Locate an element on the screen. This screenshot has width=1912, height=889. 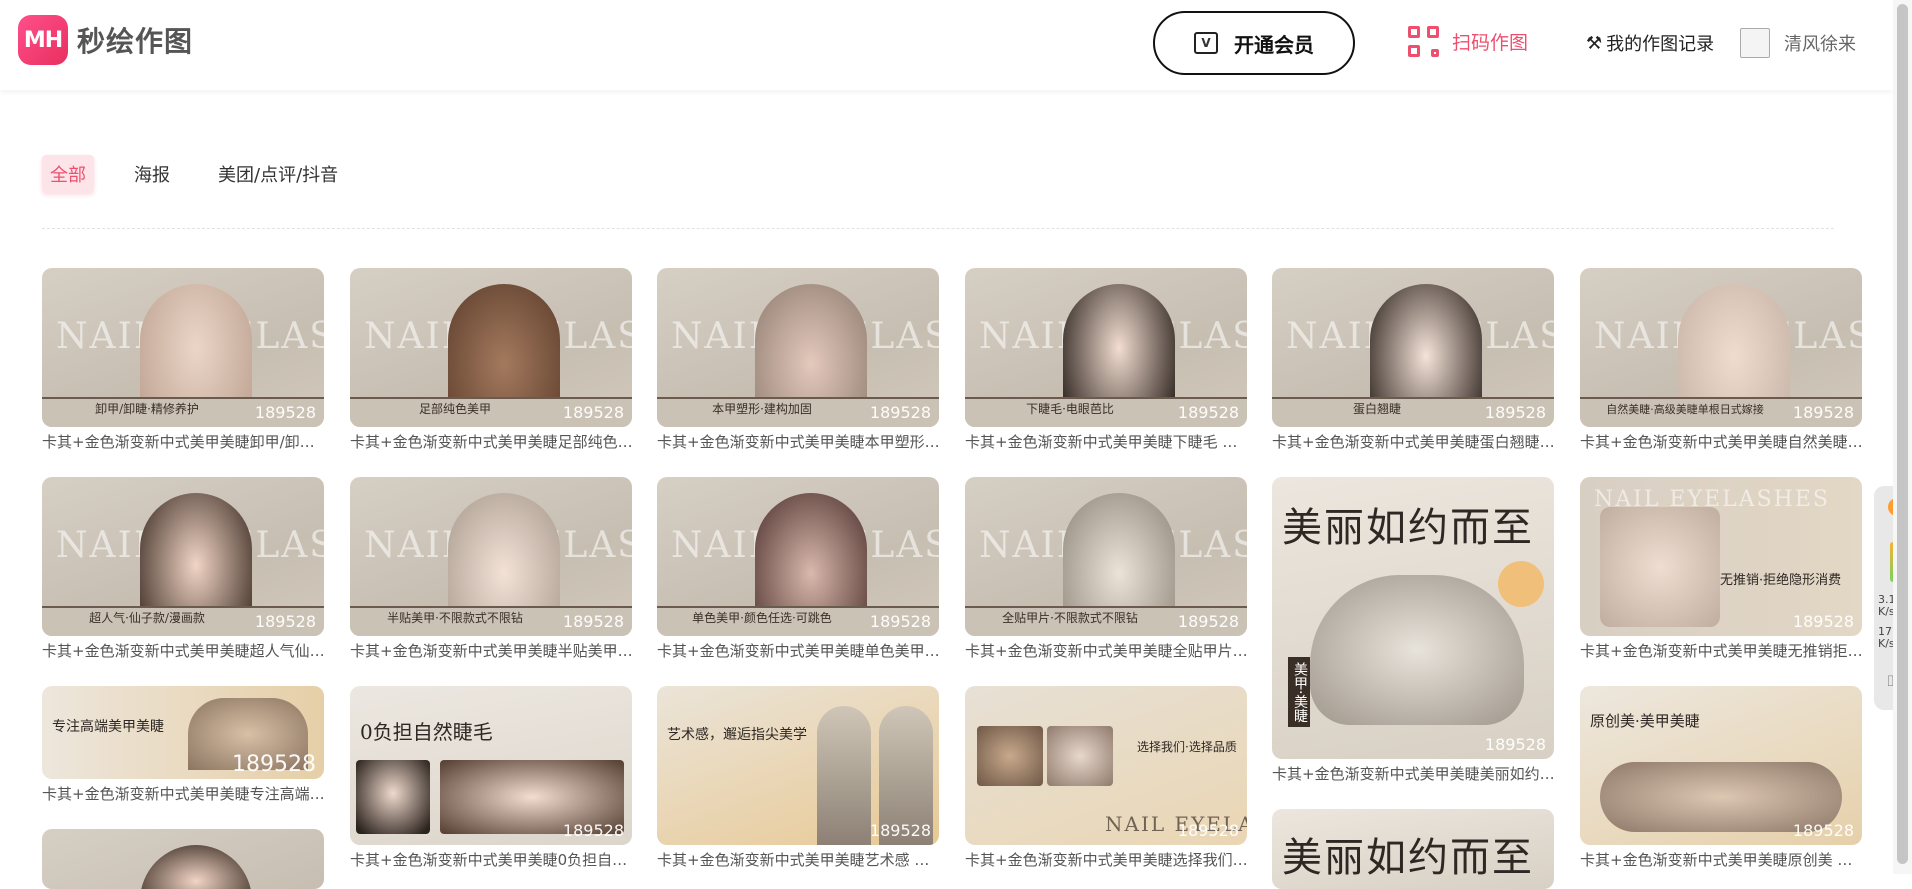
thumbnail-caption: 本甲塑形·建构加固 is located at coordinates (762, 409).